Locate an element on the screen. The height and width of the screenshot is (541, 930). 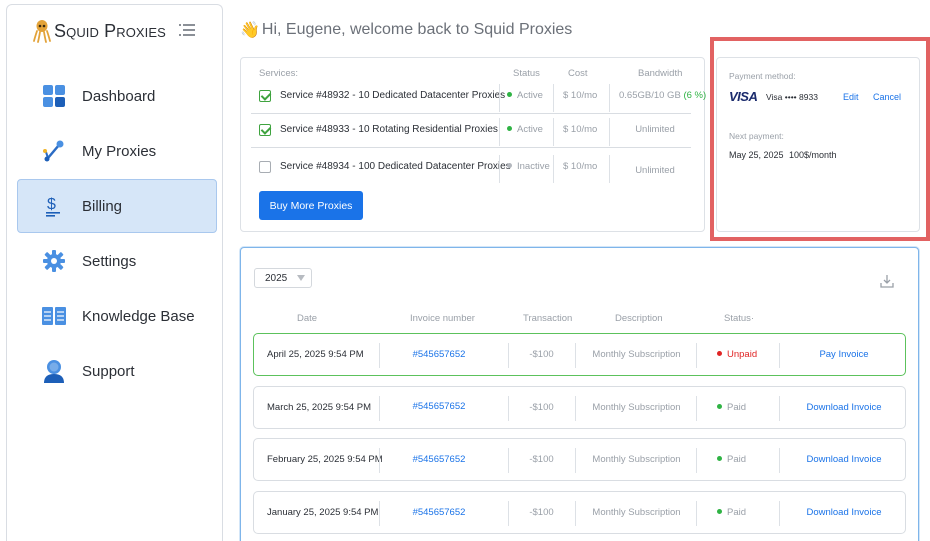
sidebar-item-my-proxies: My Proxies is located at coordinates (117, 151).